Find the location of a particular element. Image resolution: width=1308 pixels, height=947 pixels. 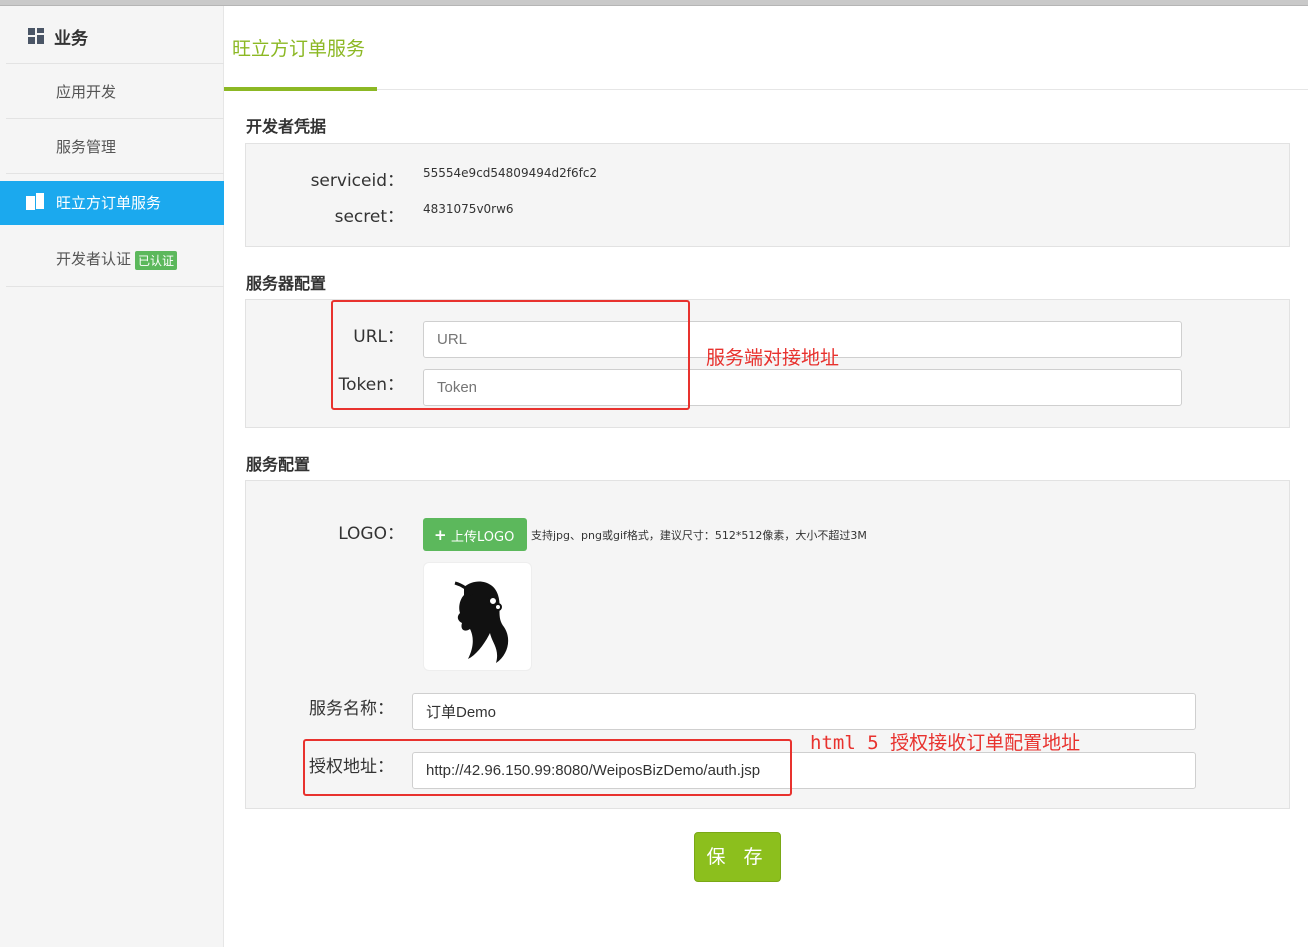

secret-label: secret： is located at coordinates (369, 217).